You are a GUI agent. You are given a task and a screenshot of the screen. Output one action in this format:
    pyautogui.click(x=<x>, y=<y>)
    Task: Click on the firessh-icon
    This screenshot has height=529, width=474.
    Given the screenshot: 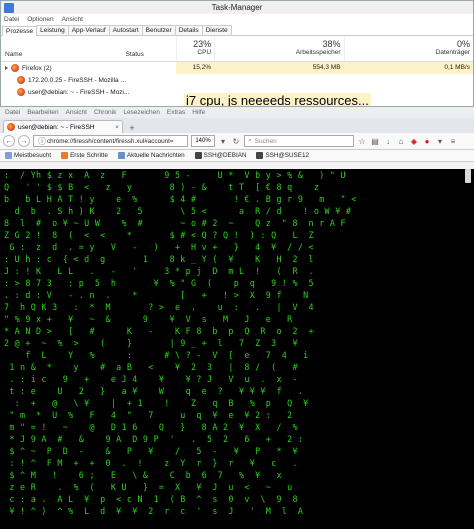 What is the action you would take?
    pyautogui.click(x=11, y=127)
    